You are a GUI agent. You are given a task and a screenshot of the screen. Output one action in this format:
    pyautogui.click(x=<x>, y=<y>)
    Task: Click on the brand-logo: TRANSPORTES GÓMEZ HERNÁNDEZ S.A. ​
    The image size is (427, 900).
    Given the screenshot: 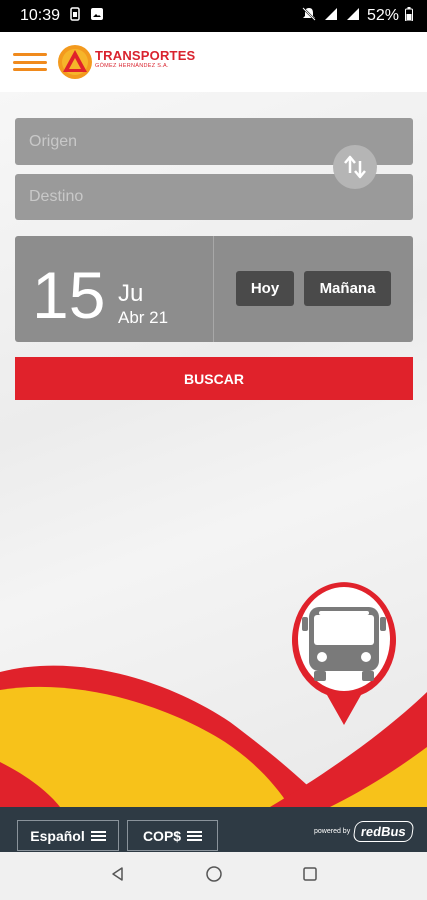 What is the action you would take?
    pyautogui.click(x=126, y=62)
    